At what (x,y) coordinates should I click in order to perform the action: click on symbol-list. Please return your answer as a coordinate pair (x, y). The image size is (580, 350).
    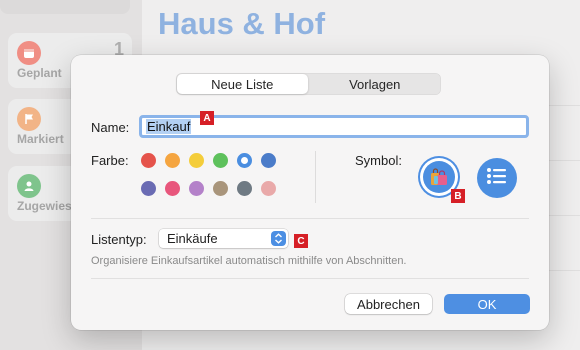
    Looking at the image, I should click on (497, 178).